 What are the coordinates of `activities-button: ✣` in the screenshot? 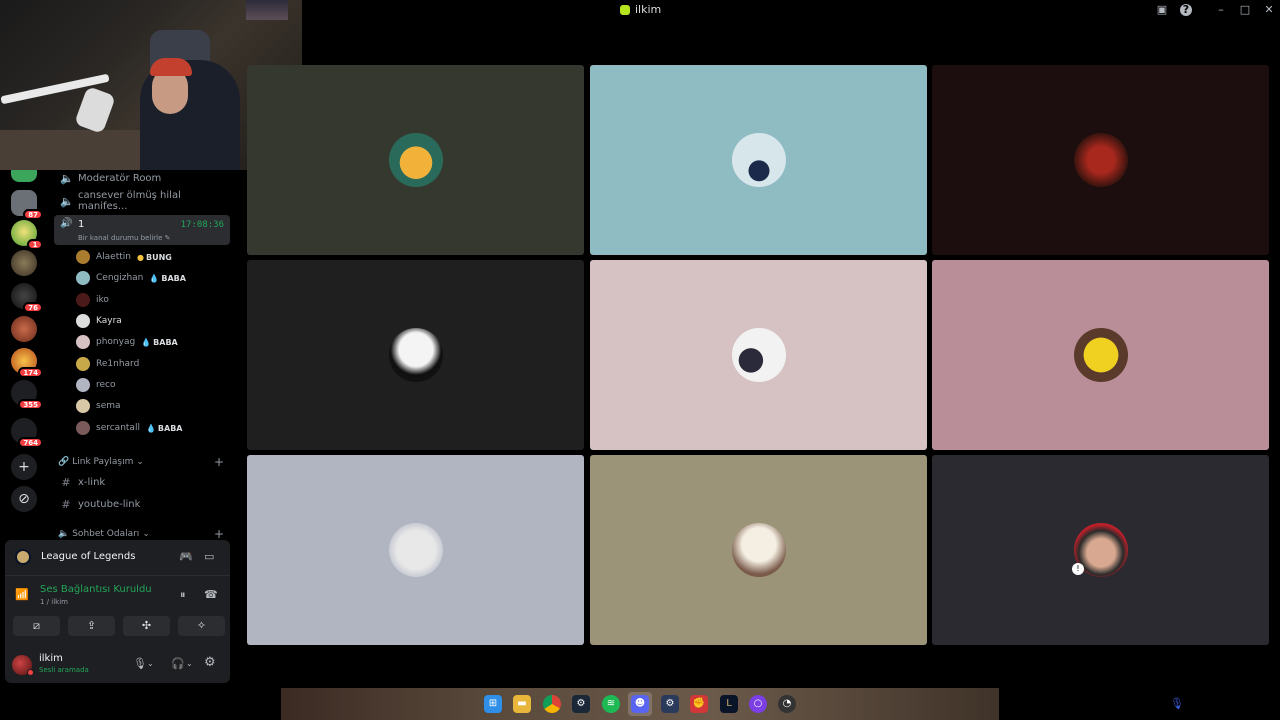 It's located at (146, 626).